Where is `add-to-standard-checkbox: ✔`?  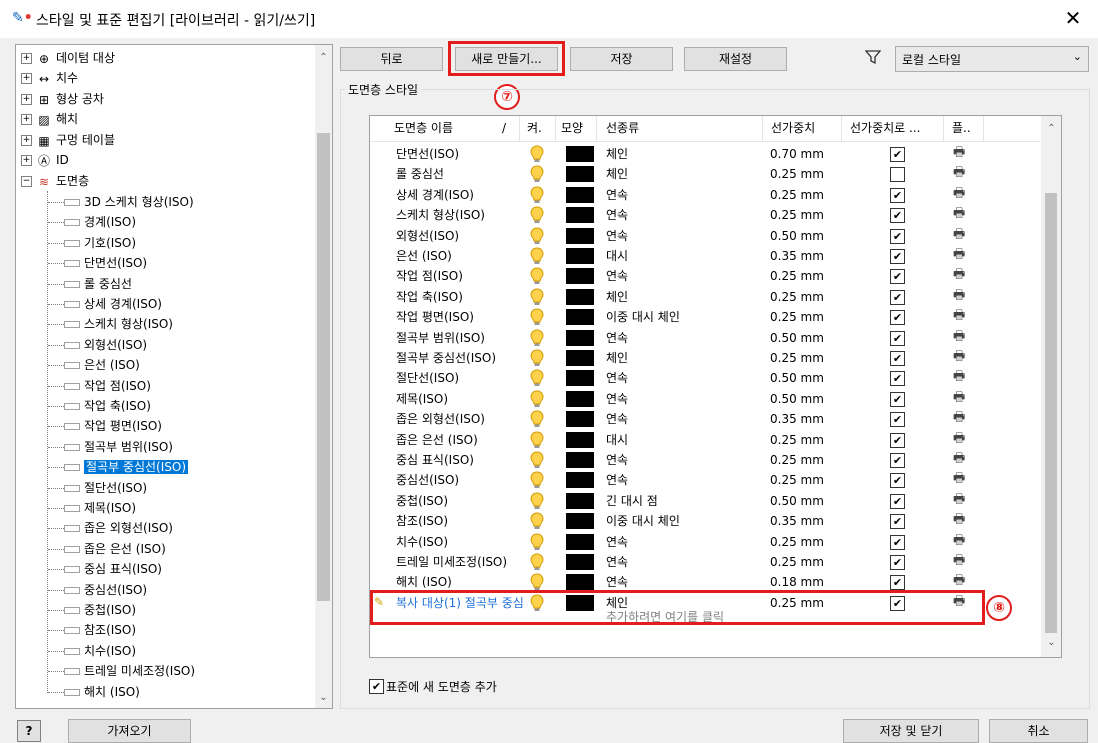
add-to-standard-checkbox: ✔ is located at coordinates (376, 686).